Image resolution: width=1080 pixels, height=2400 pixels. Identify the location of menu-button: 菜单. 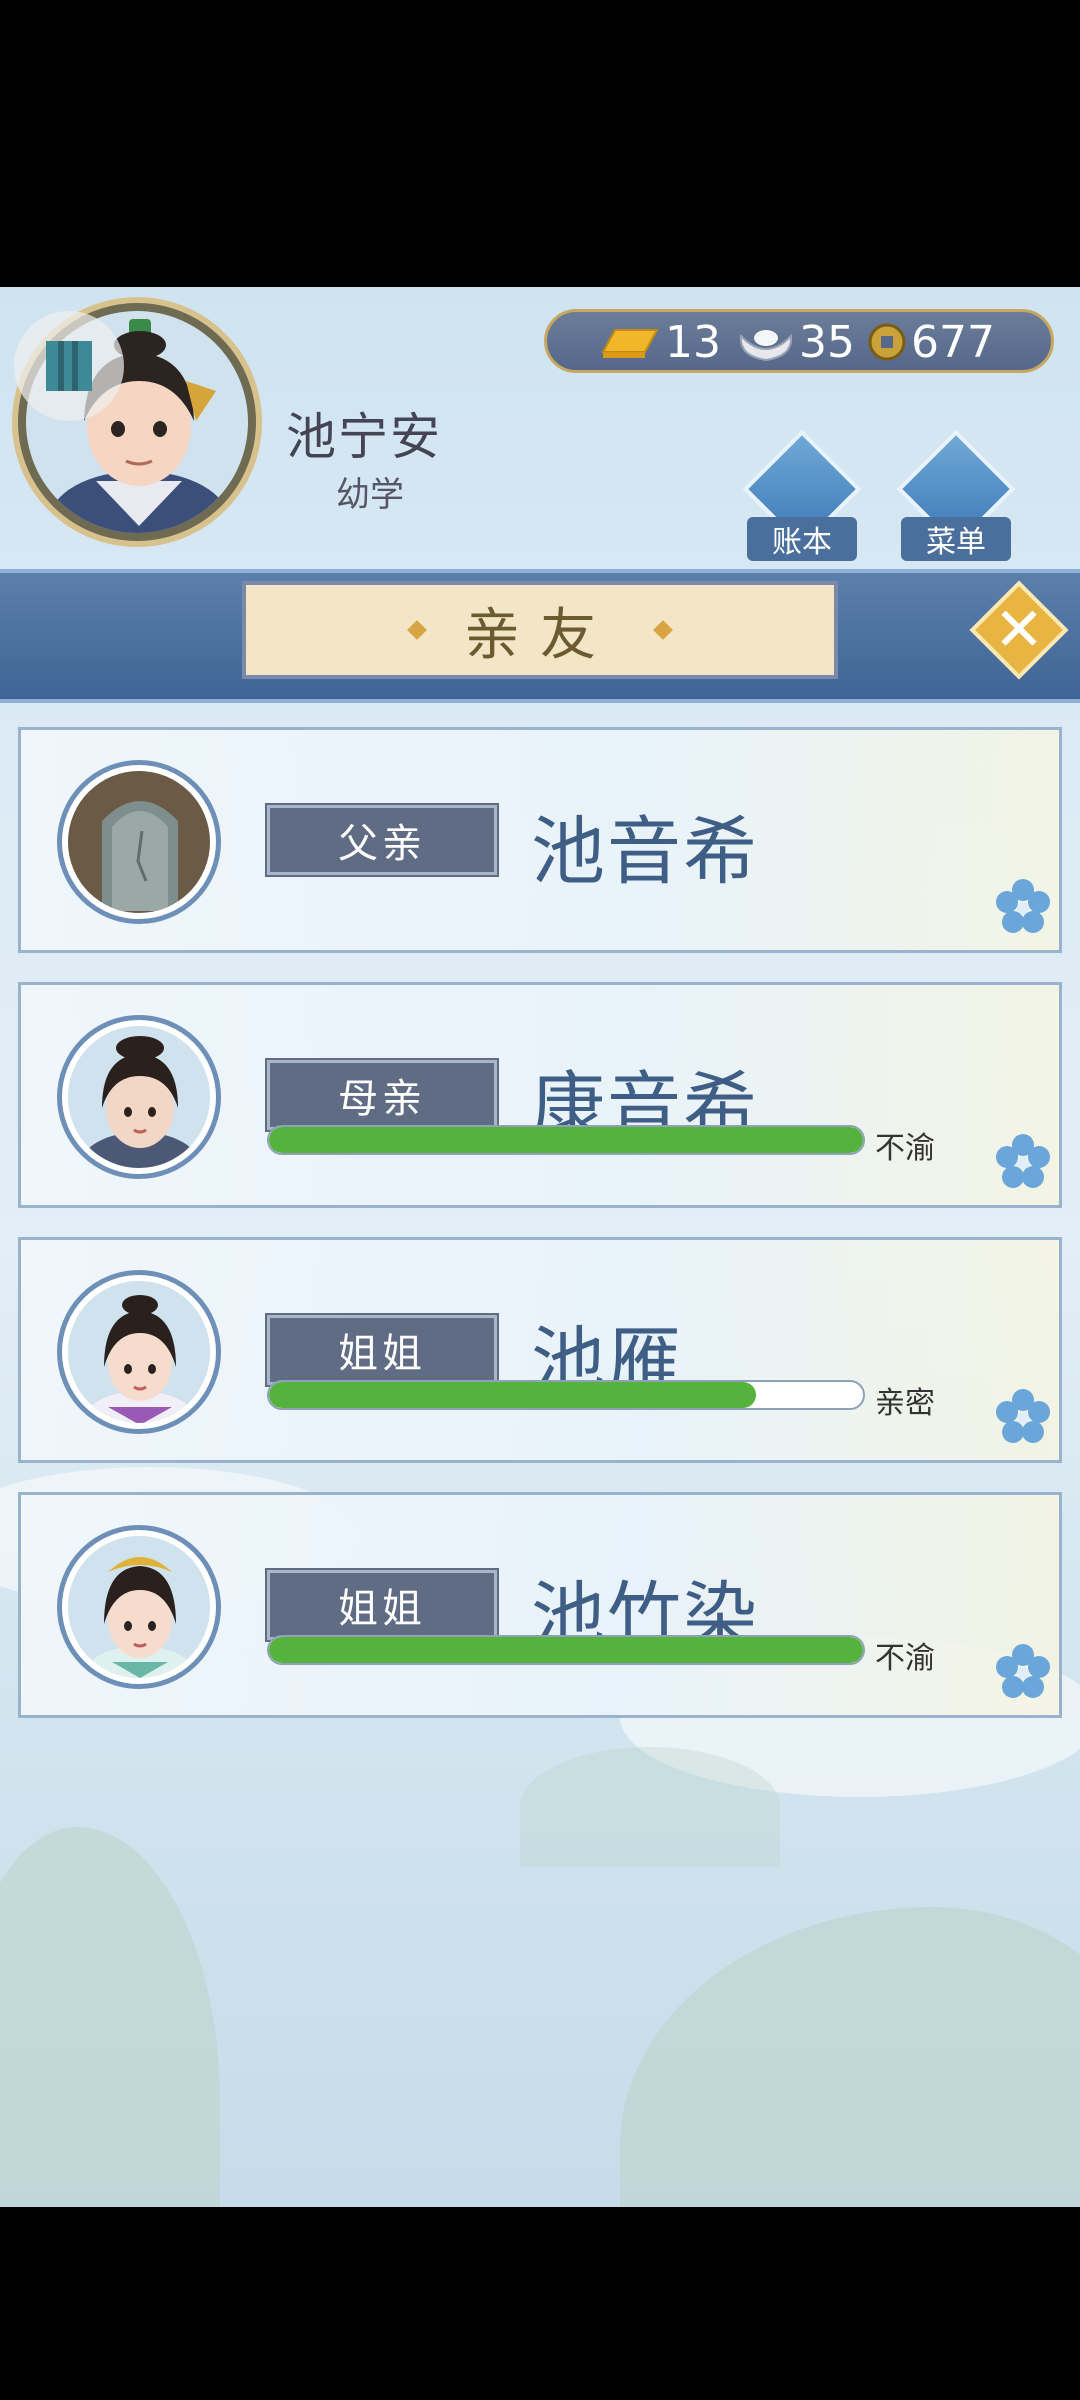
(956, 495).